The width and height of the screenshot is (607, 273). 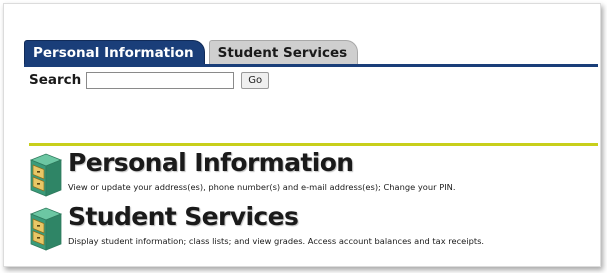 I want to click on section-divider, so click(x=313, y=144).